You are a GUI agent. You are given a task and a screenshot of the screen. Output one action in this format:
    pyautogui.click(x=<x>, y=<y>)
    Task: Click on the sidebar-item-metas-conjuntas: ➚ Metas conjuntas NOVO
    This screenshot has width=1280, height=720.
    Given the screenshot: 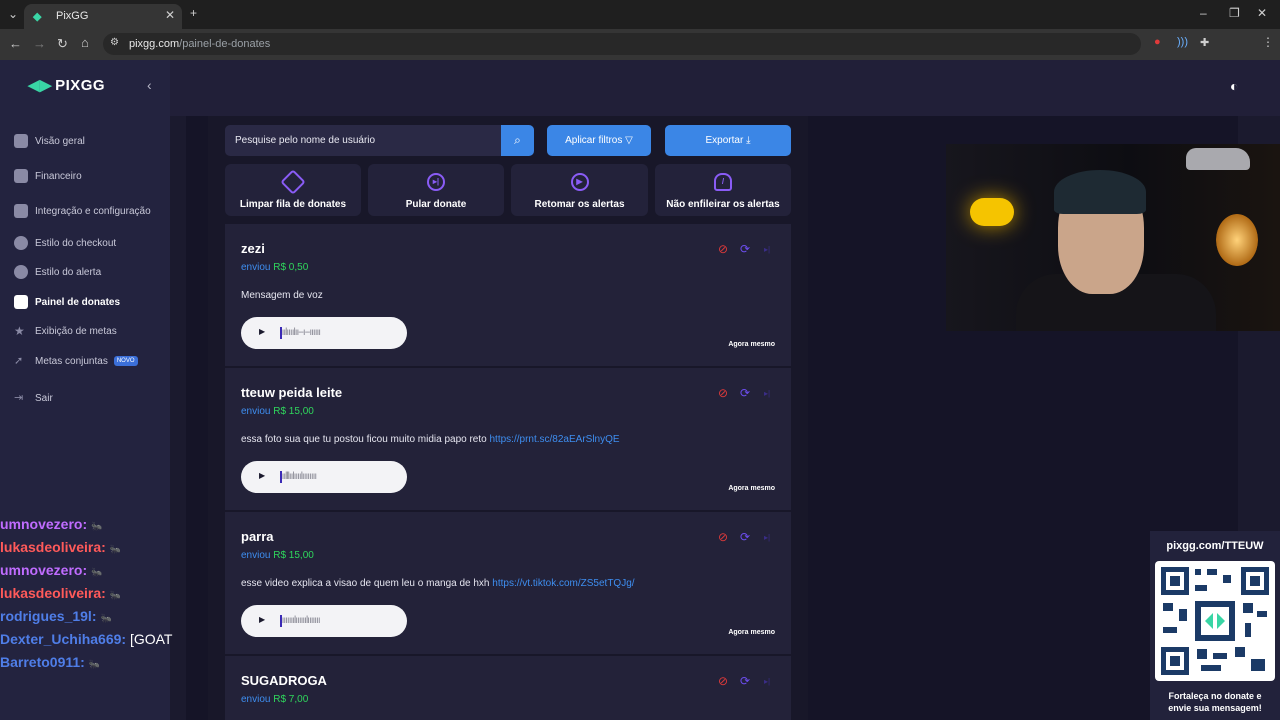 What is the action you would take?
    pyautogui.click(x=76, y=361)
    